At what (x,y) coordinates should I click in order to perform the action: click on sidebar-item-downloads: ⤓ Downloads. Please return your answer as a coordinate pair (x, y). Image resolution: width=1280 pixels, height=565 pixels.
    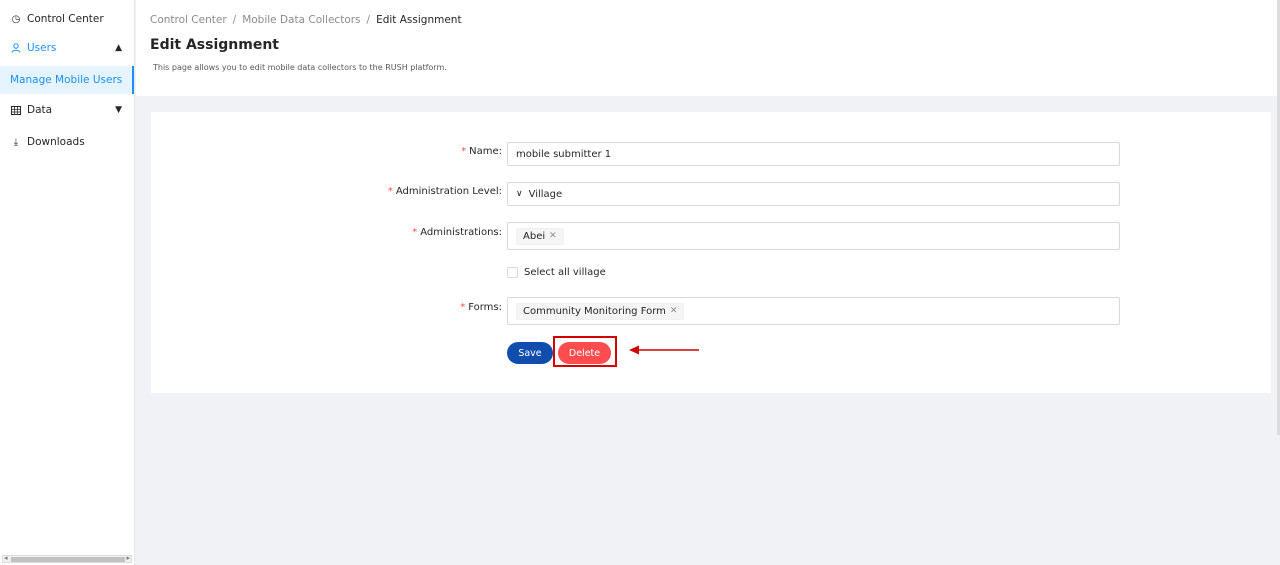
    Looking at the image, I should click on (67, 142).